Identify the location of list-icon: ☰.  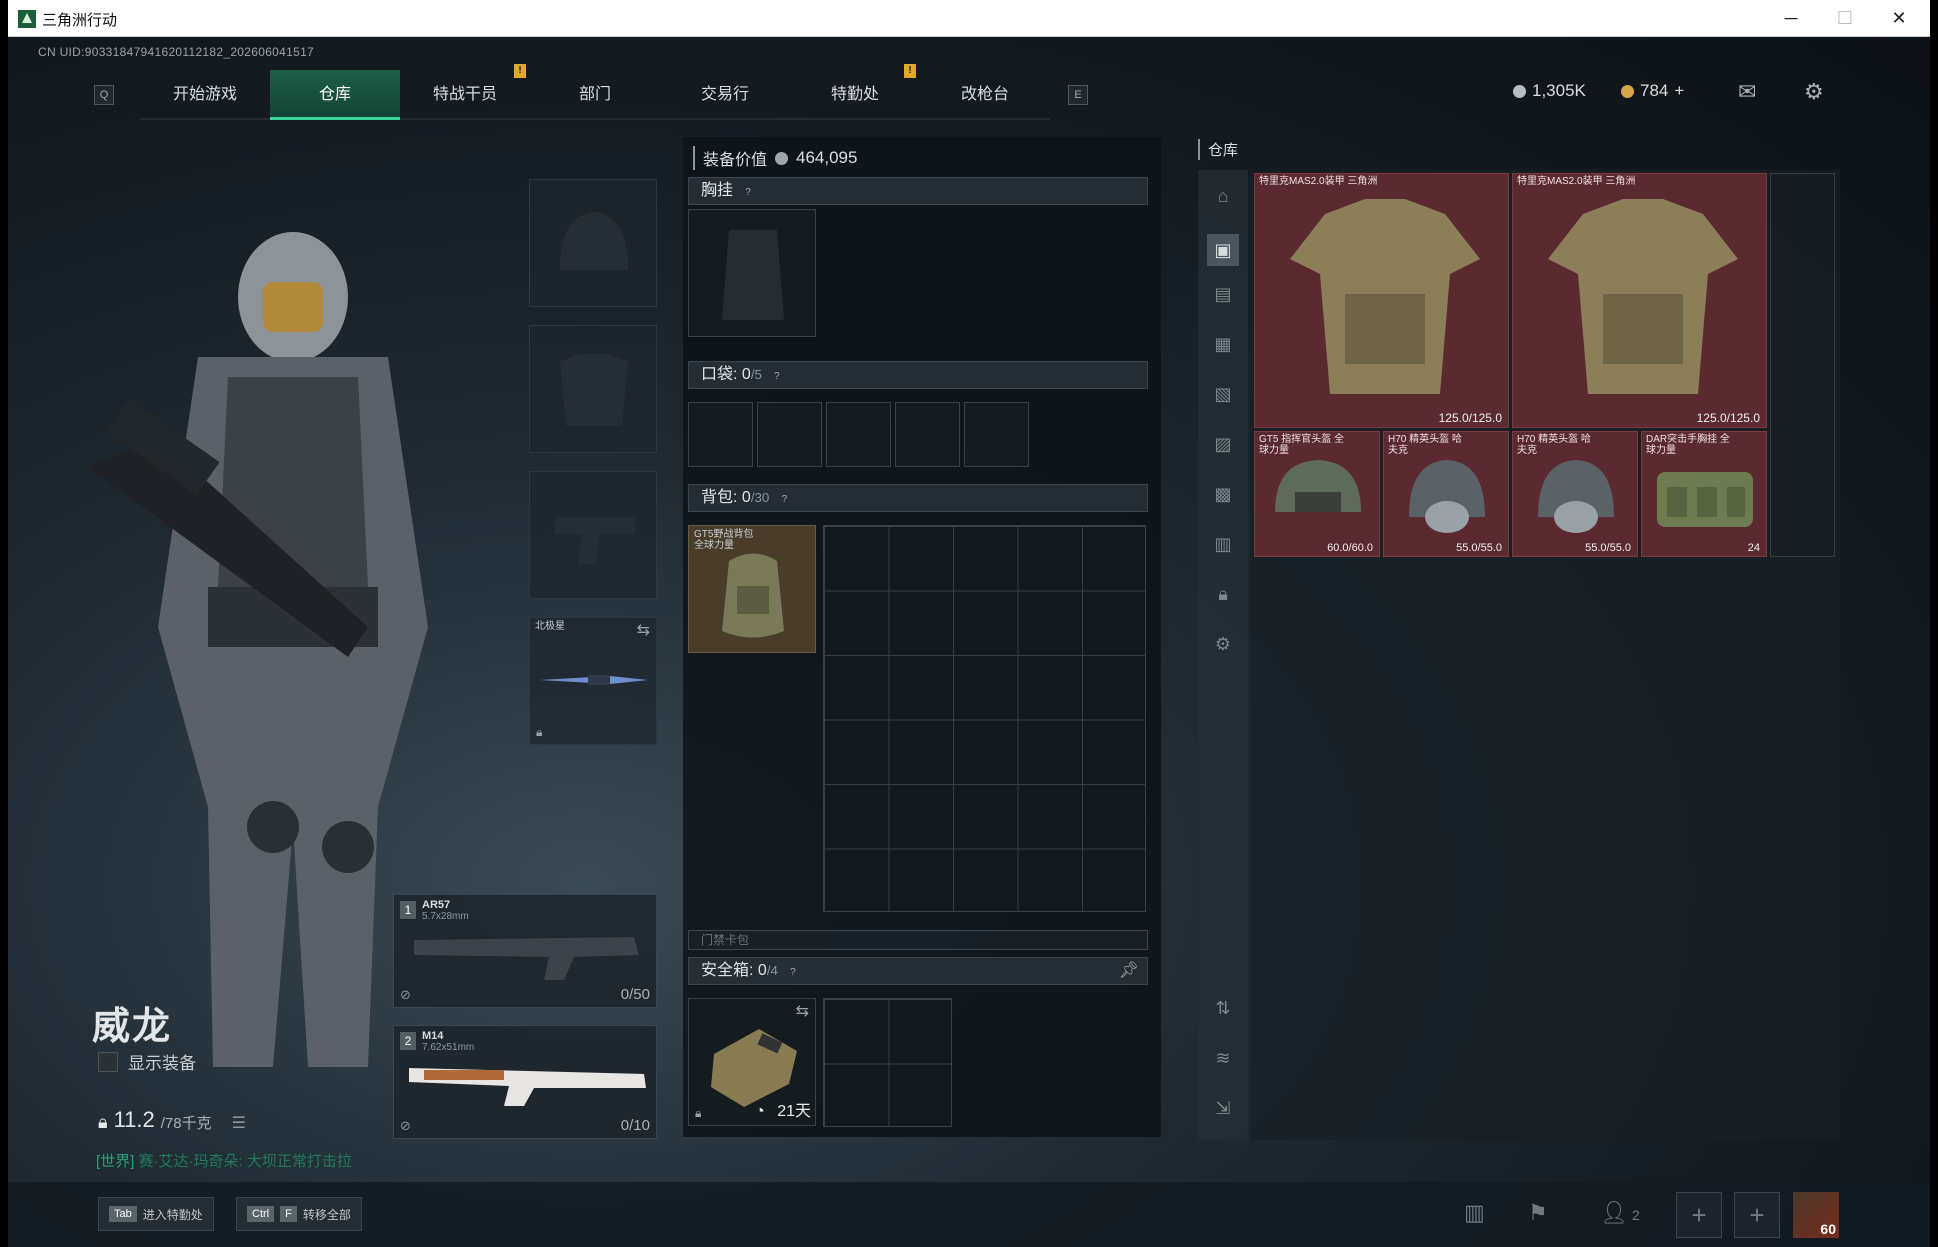
(239, 1123).